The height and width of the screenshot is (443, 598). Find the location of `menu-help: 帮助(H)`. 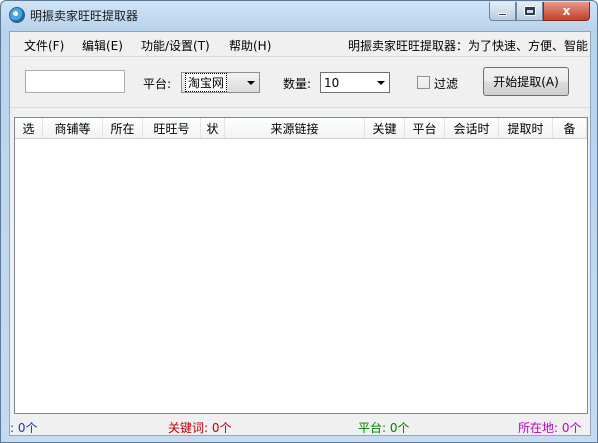

menu-help: 帮助(H) is located at coordinates (250, 45).